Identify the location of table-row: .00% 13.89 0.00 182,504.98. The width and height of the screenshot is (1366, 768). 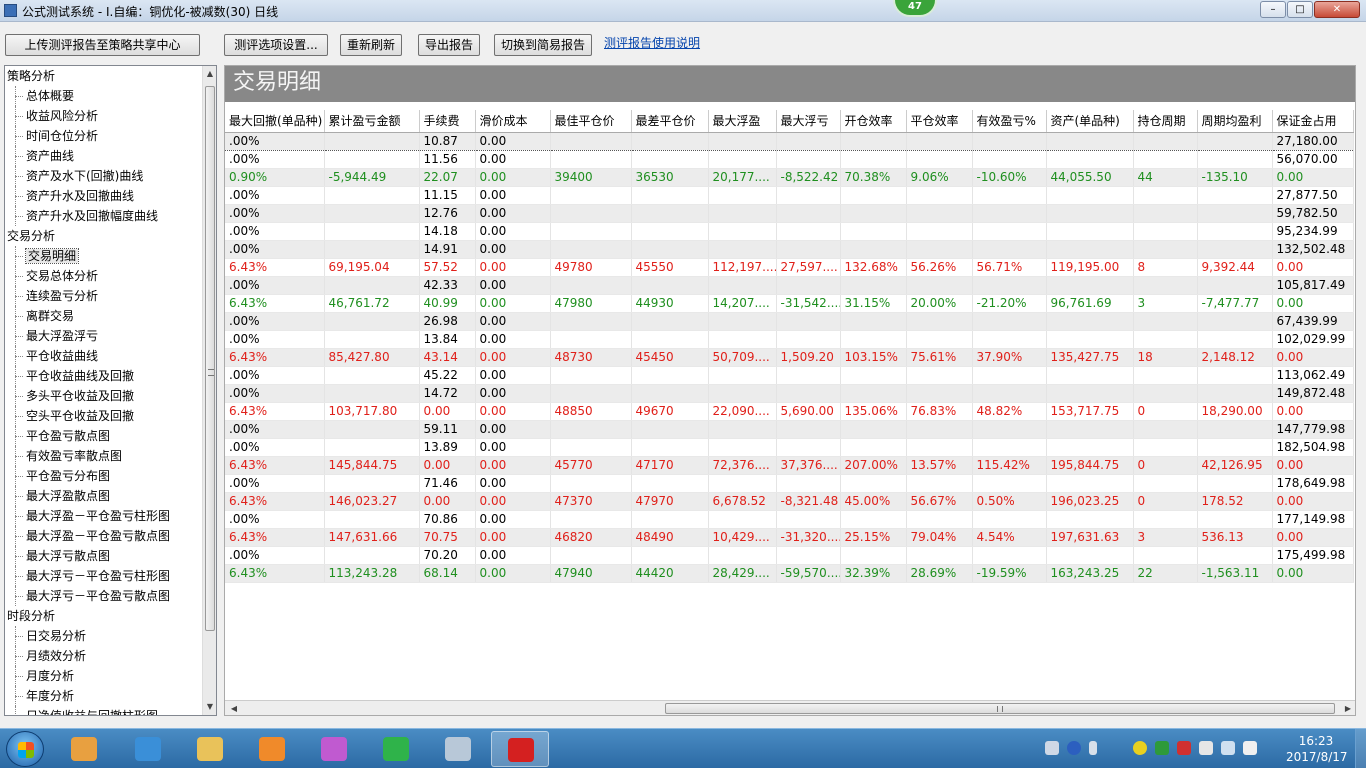
(789, 447).